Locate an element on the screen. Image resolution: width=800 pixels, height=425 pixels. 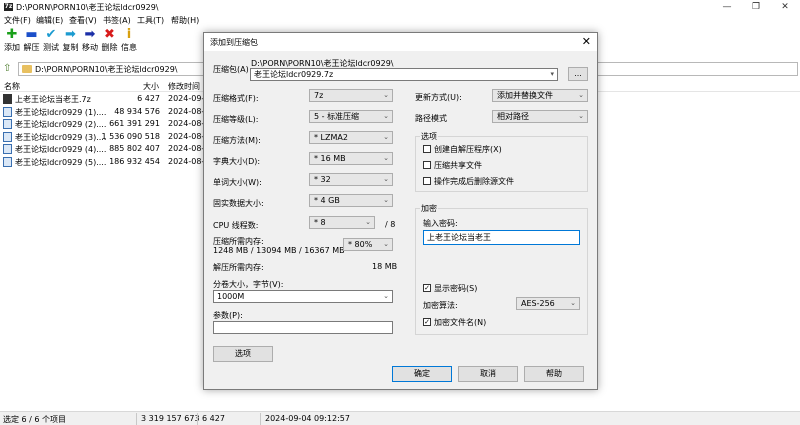
folder-icon is located at coordinates (27, 69).